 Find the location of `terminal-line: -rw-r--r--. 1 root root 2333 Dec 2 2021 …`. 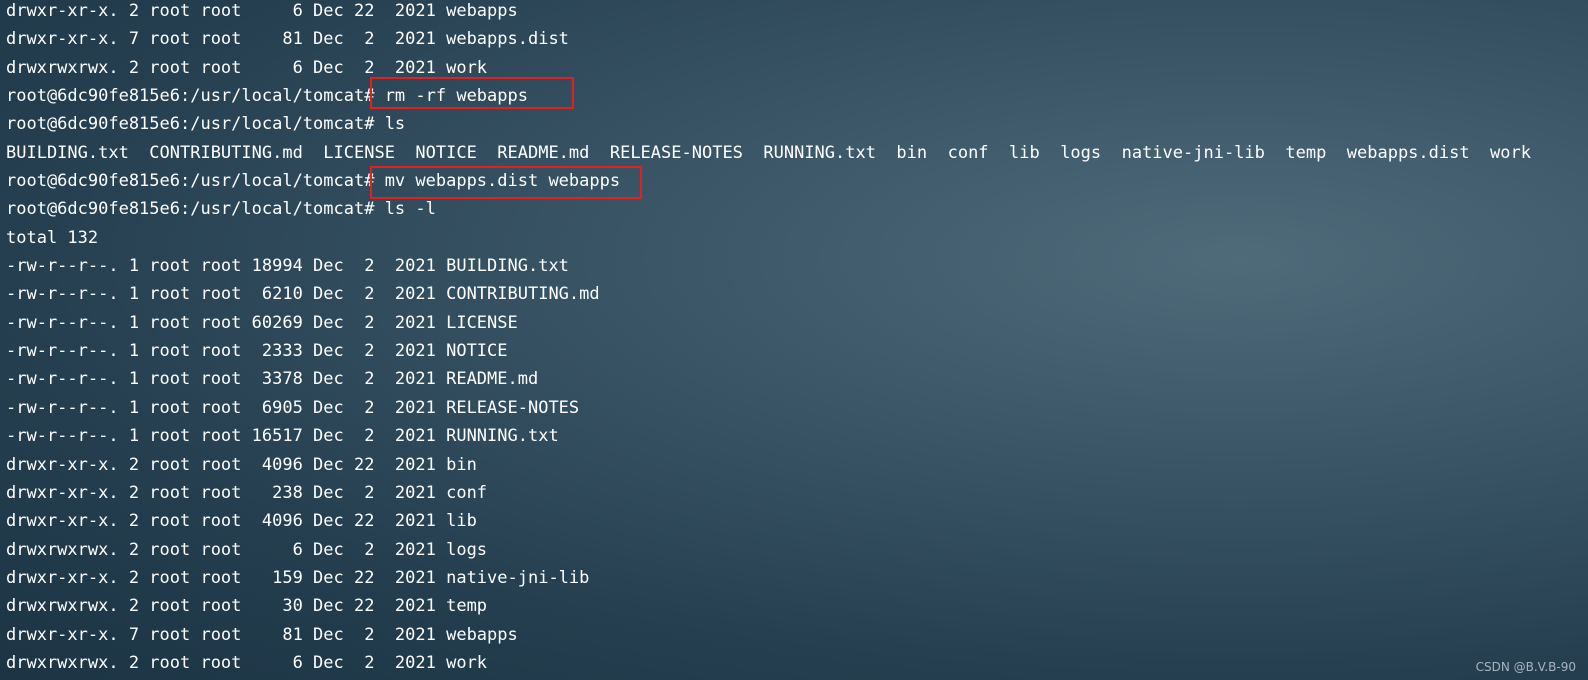

terminal-line: -rw-r--r--. 1 root root 2333 Dec 2 2021 … is located at coordinates (257, 351).